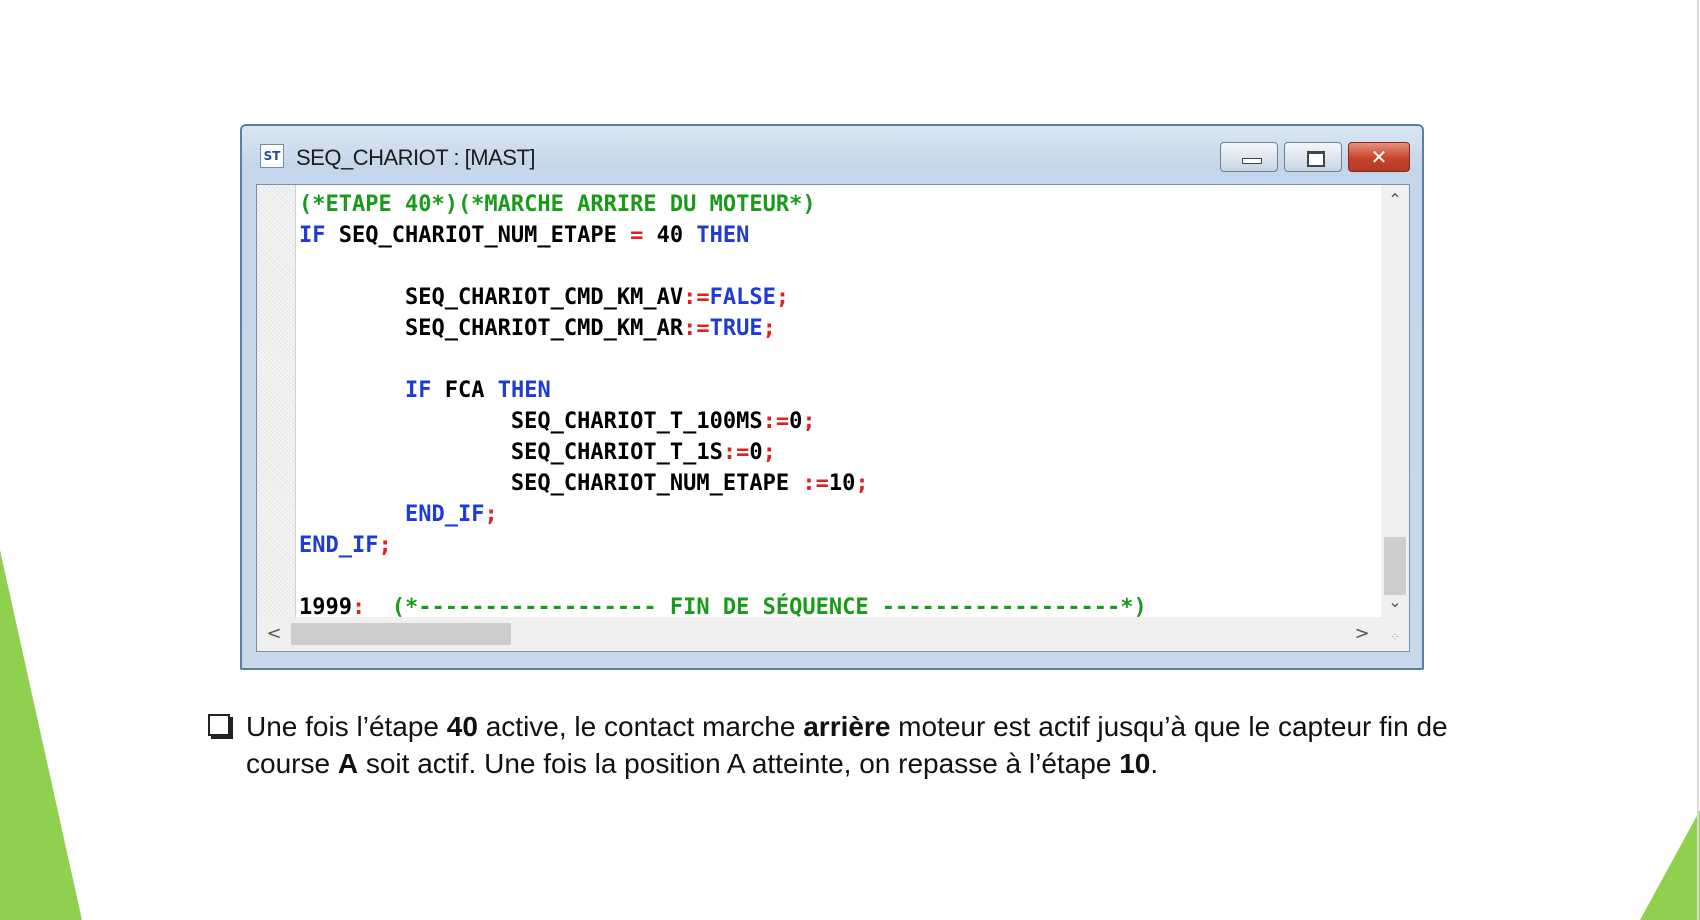 Image resolution: width=1700 pixels, height=920 pixels. I want to click on code-token: 1999, so click(325, 606).